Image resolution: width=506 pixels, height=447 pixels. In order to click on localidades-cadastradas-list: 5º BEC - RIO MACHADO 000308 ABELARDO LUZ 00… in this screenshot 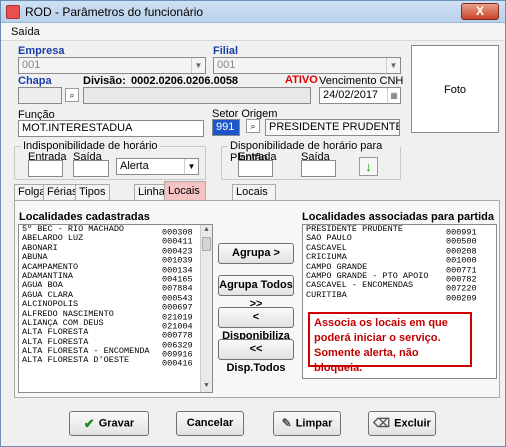, I will do `click(115, 308)`.